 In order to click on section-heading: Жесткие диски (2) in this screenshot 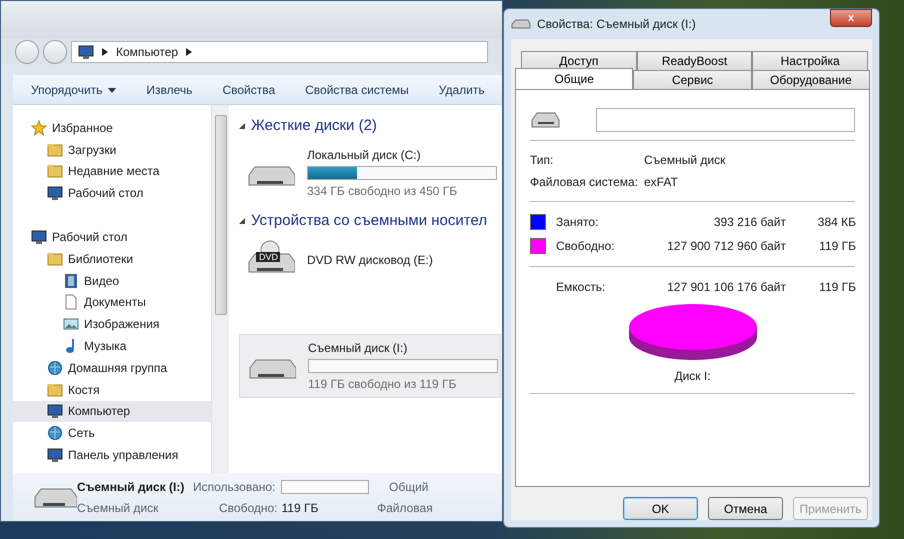, I will do `click(314, 126)`.